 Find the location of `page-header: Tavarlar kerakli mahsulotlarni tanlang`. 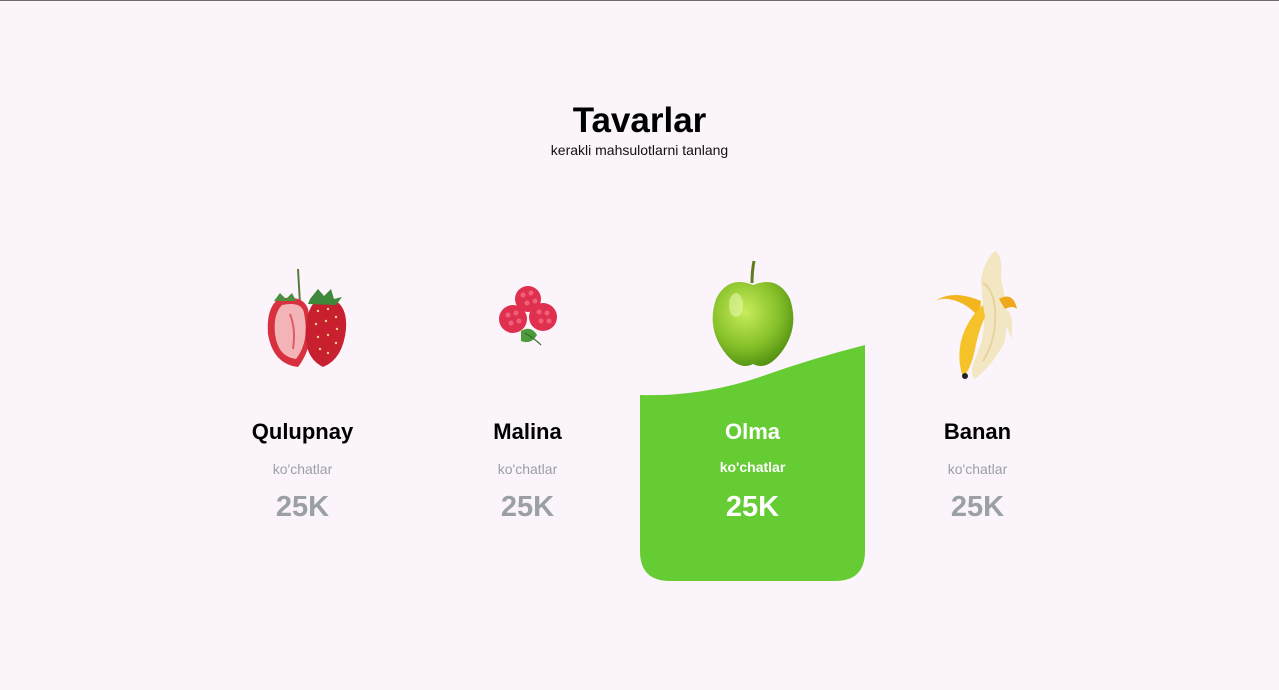

page-header: Tavarlar kerakli mahsulotlarni tanlang is located at coordinates (639, 130).